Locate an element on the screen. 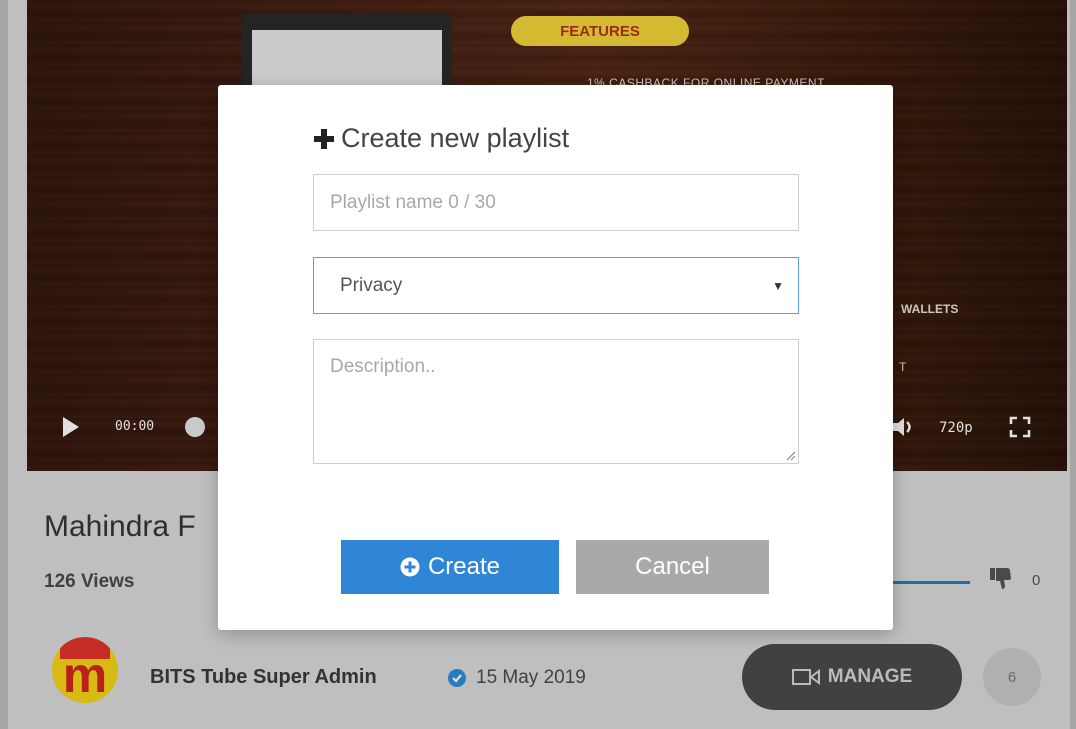 The height and width of the screenshot is (729, 1076). modal-title: Create new playlist is located at coordinates (441, 138).